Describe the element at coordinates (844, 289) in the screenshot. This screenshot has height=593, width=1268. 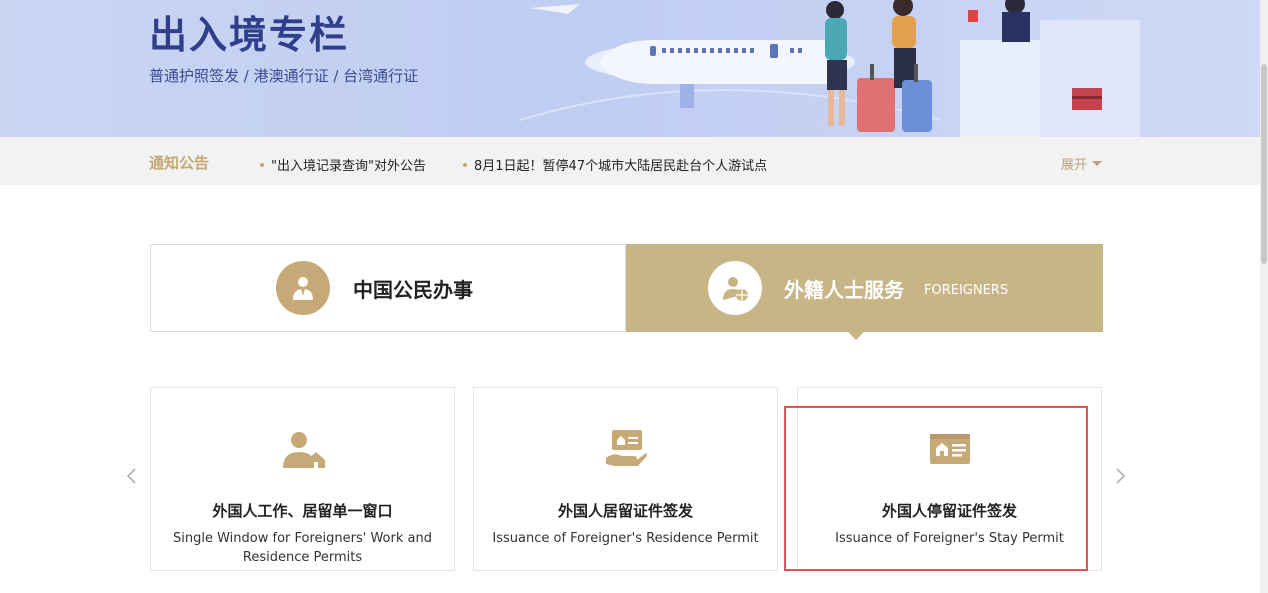
I see `tab-label: 外籍人士服务` at that location.